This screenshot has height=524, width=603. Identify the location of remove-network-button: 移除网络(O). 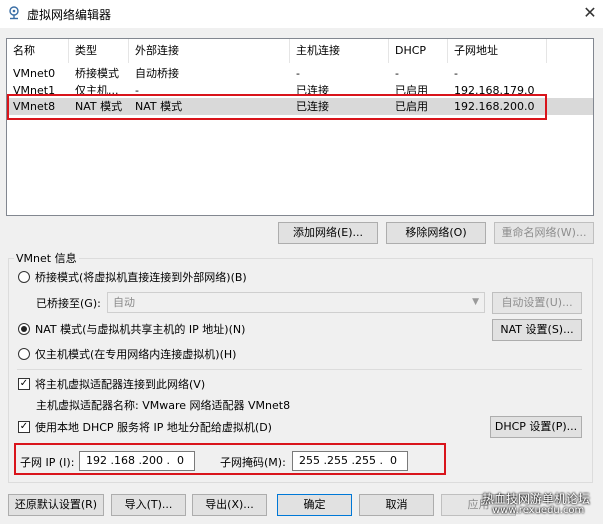
(436, 233).